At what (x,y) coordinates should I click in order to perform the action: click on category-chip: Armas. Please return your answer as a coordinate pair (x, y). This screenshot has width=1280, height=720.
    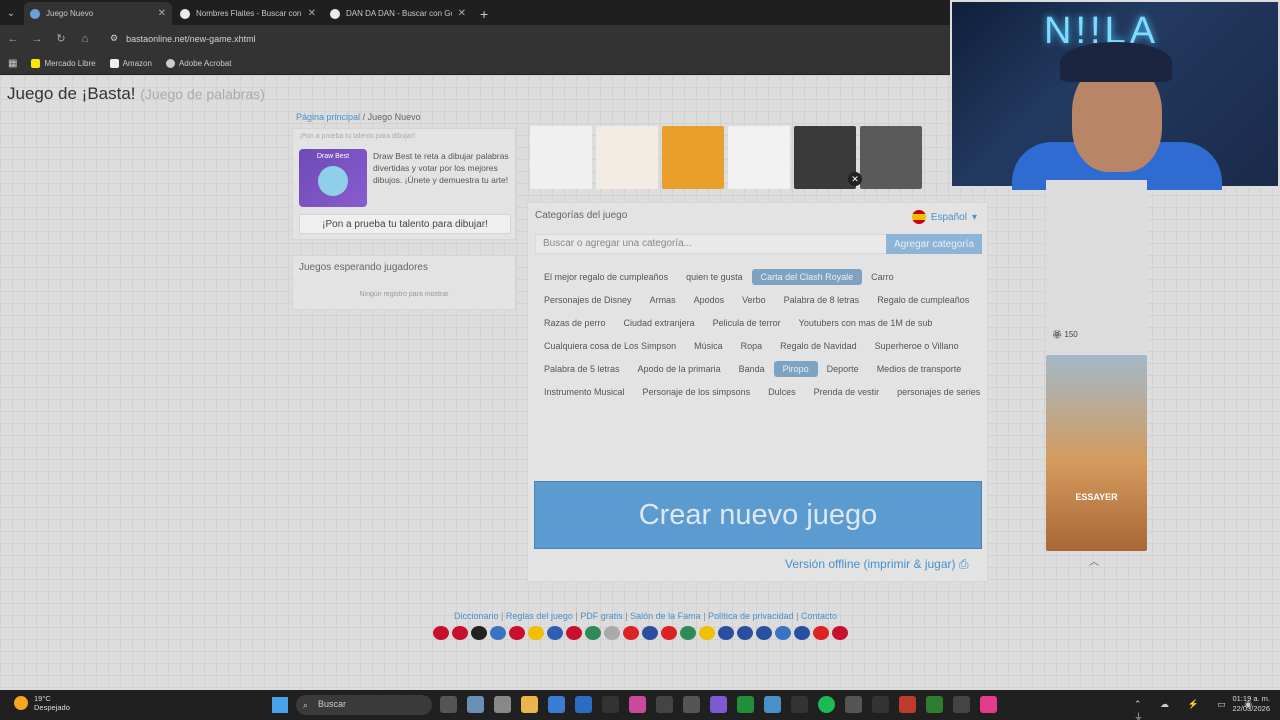
    Looking at the image, I should click on (663, 300).